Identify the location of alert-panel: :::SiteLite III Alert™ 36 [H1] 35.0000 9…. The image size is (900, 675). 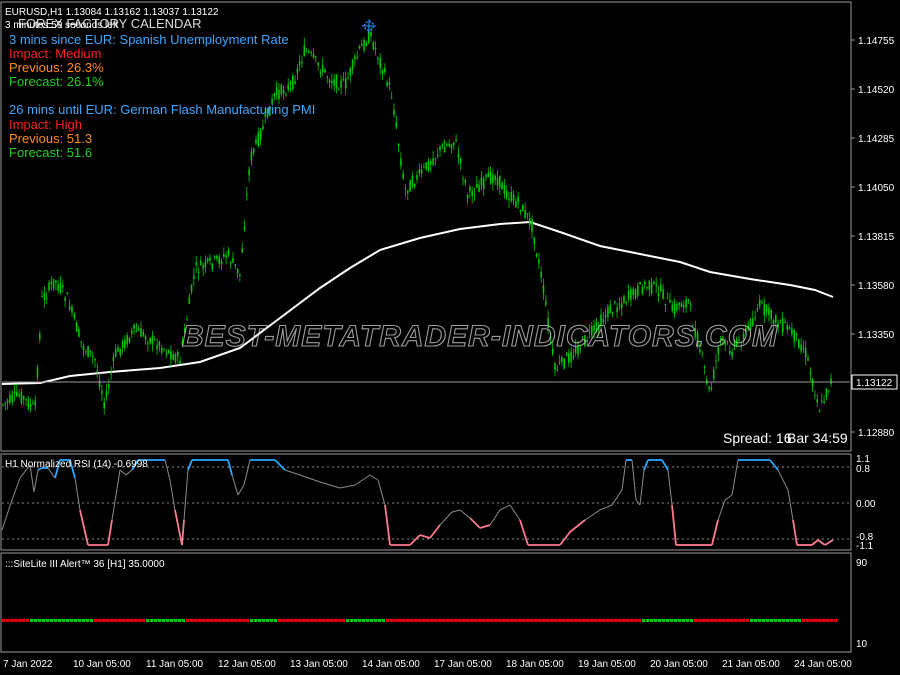
(434, 602).